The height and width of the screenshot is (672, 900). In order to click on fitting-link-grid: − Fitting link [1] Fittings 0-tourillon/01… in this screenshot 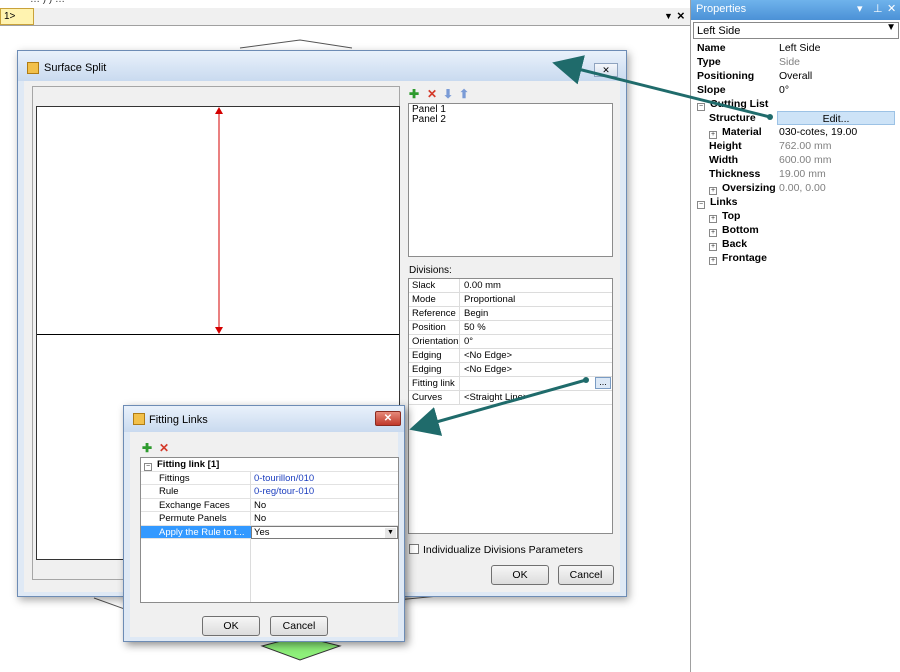, I will do `click(269, 530)`.